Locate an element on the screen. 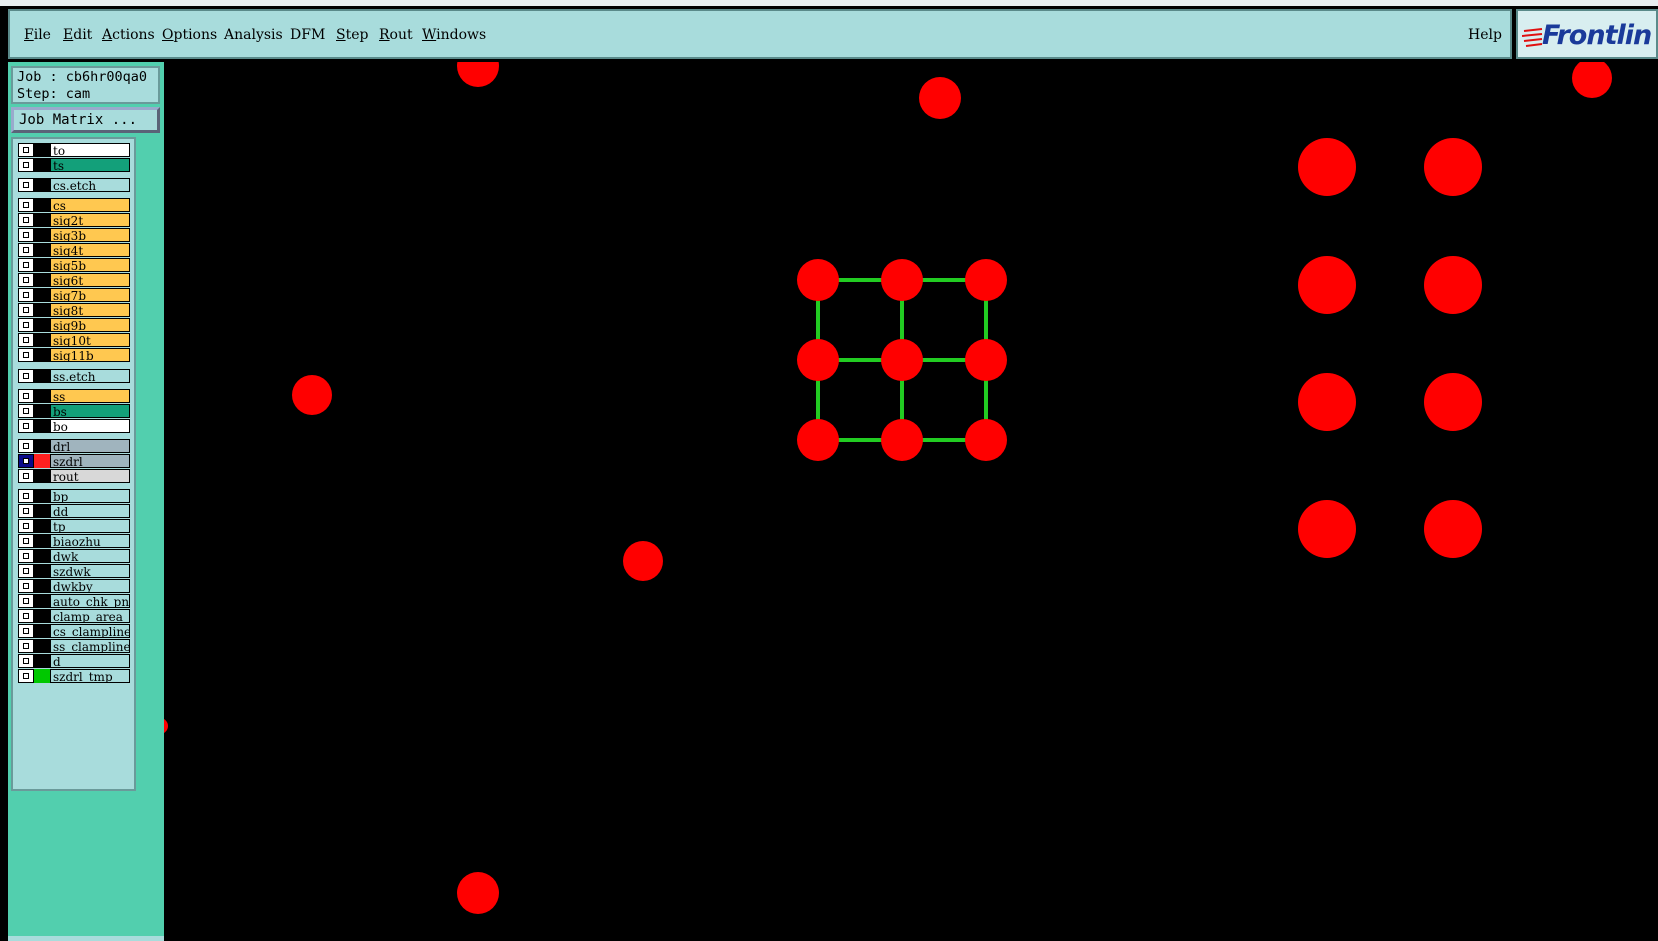 The width and height of the screenshot is (1658, 941). layer-name: sig2t is located at coordinates (90, 220).